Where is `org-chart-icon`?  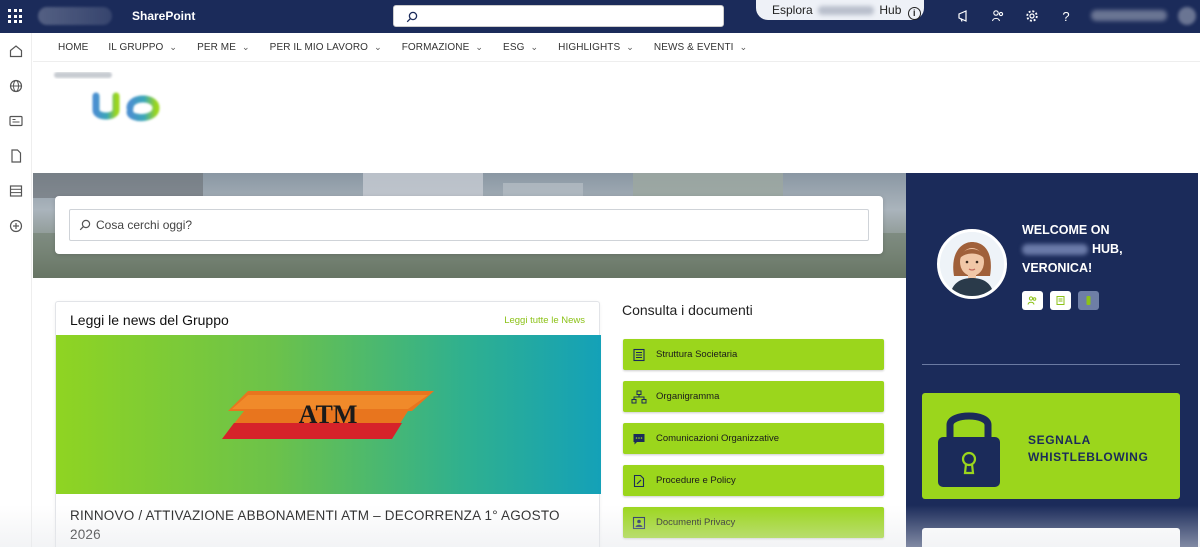 org-chart-icon is located at coordinates (639, 397).